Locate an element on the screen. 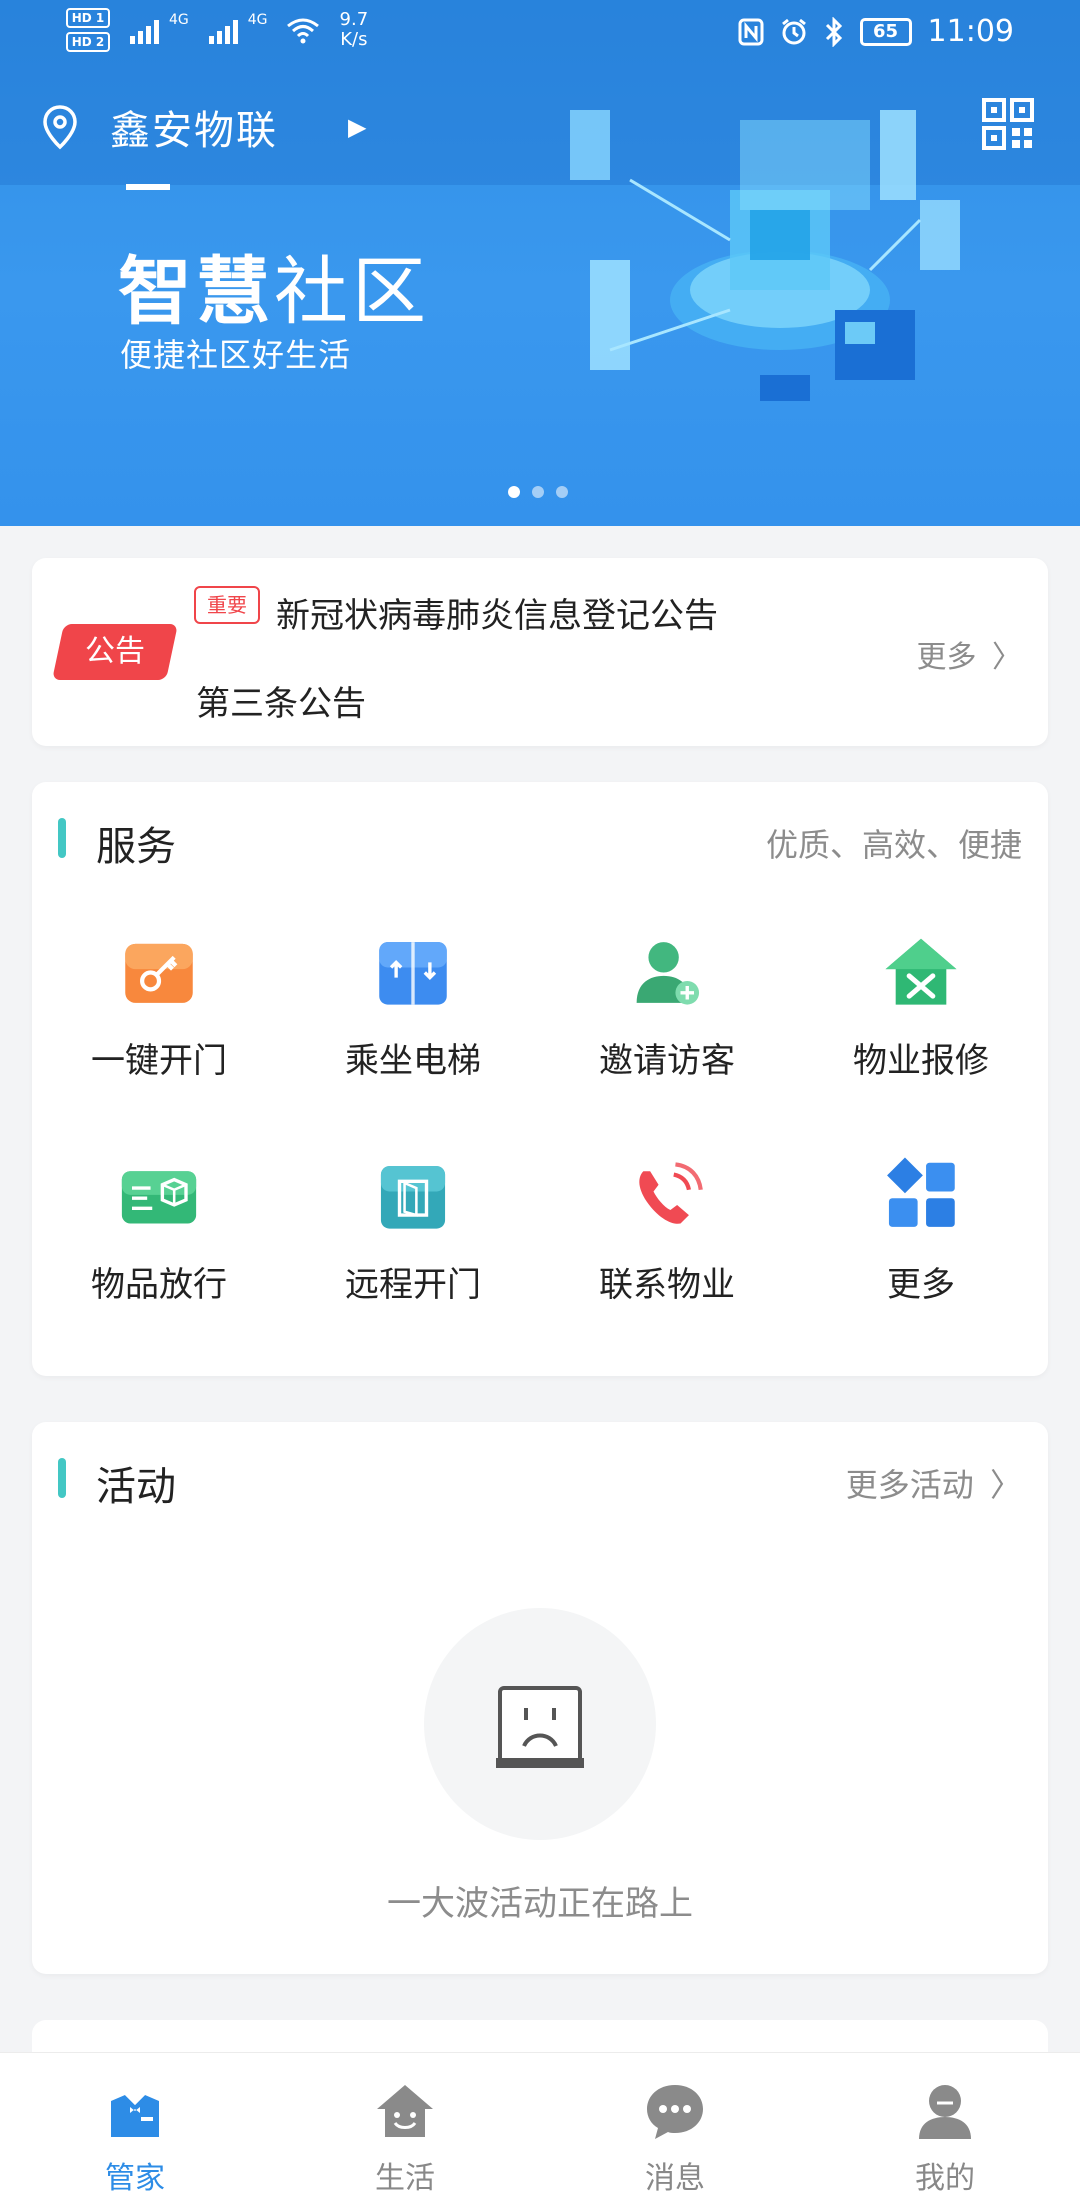 This screenshot has height=2204, width=1080. service-label: 乘坐电梯 is located at coordinates (413, 1061).